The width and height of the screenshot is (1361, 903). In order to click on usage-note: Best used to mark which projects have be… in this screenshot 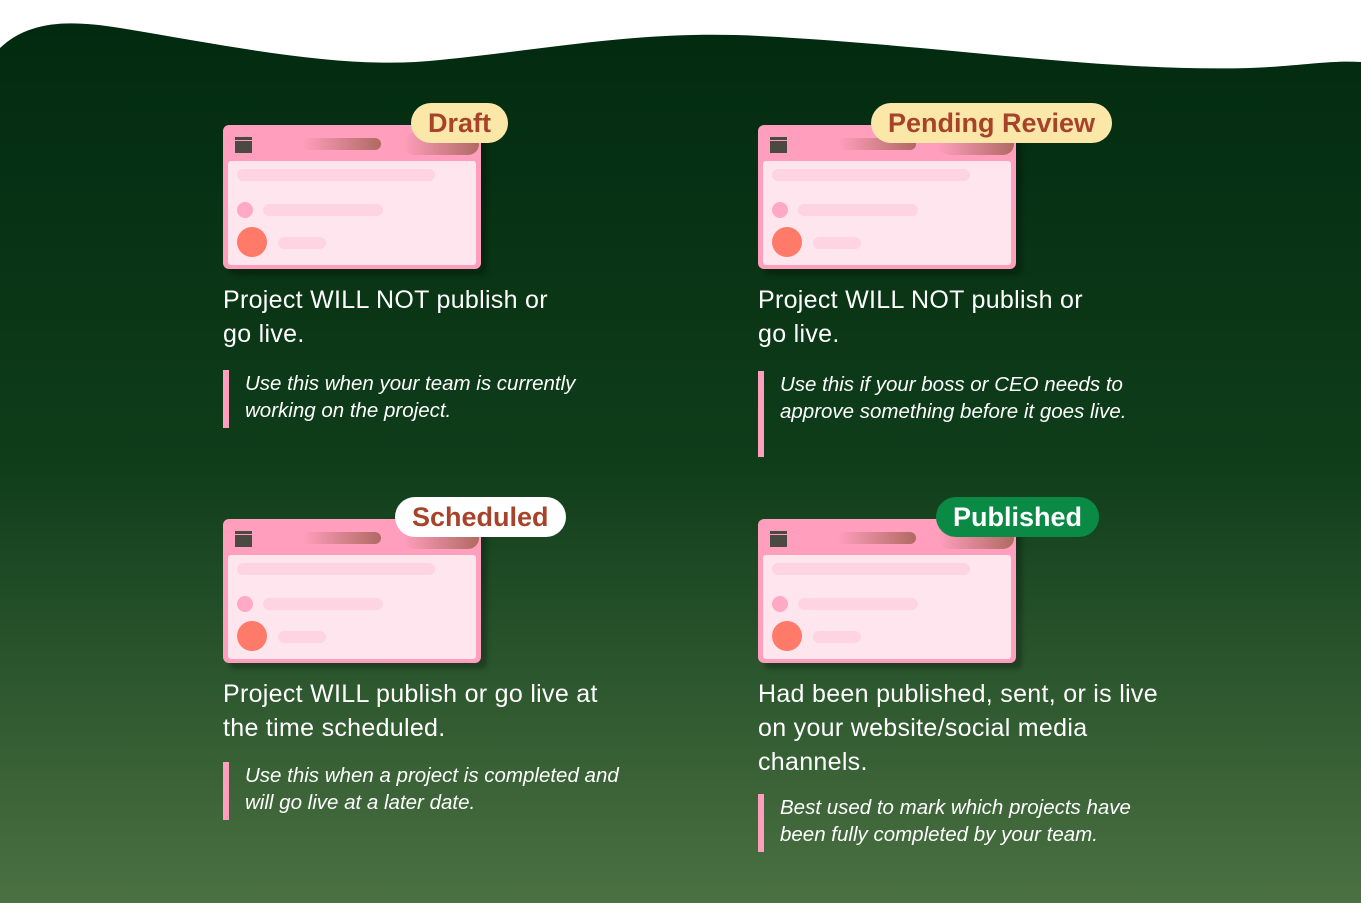, I will do `click(959, 823)`.